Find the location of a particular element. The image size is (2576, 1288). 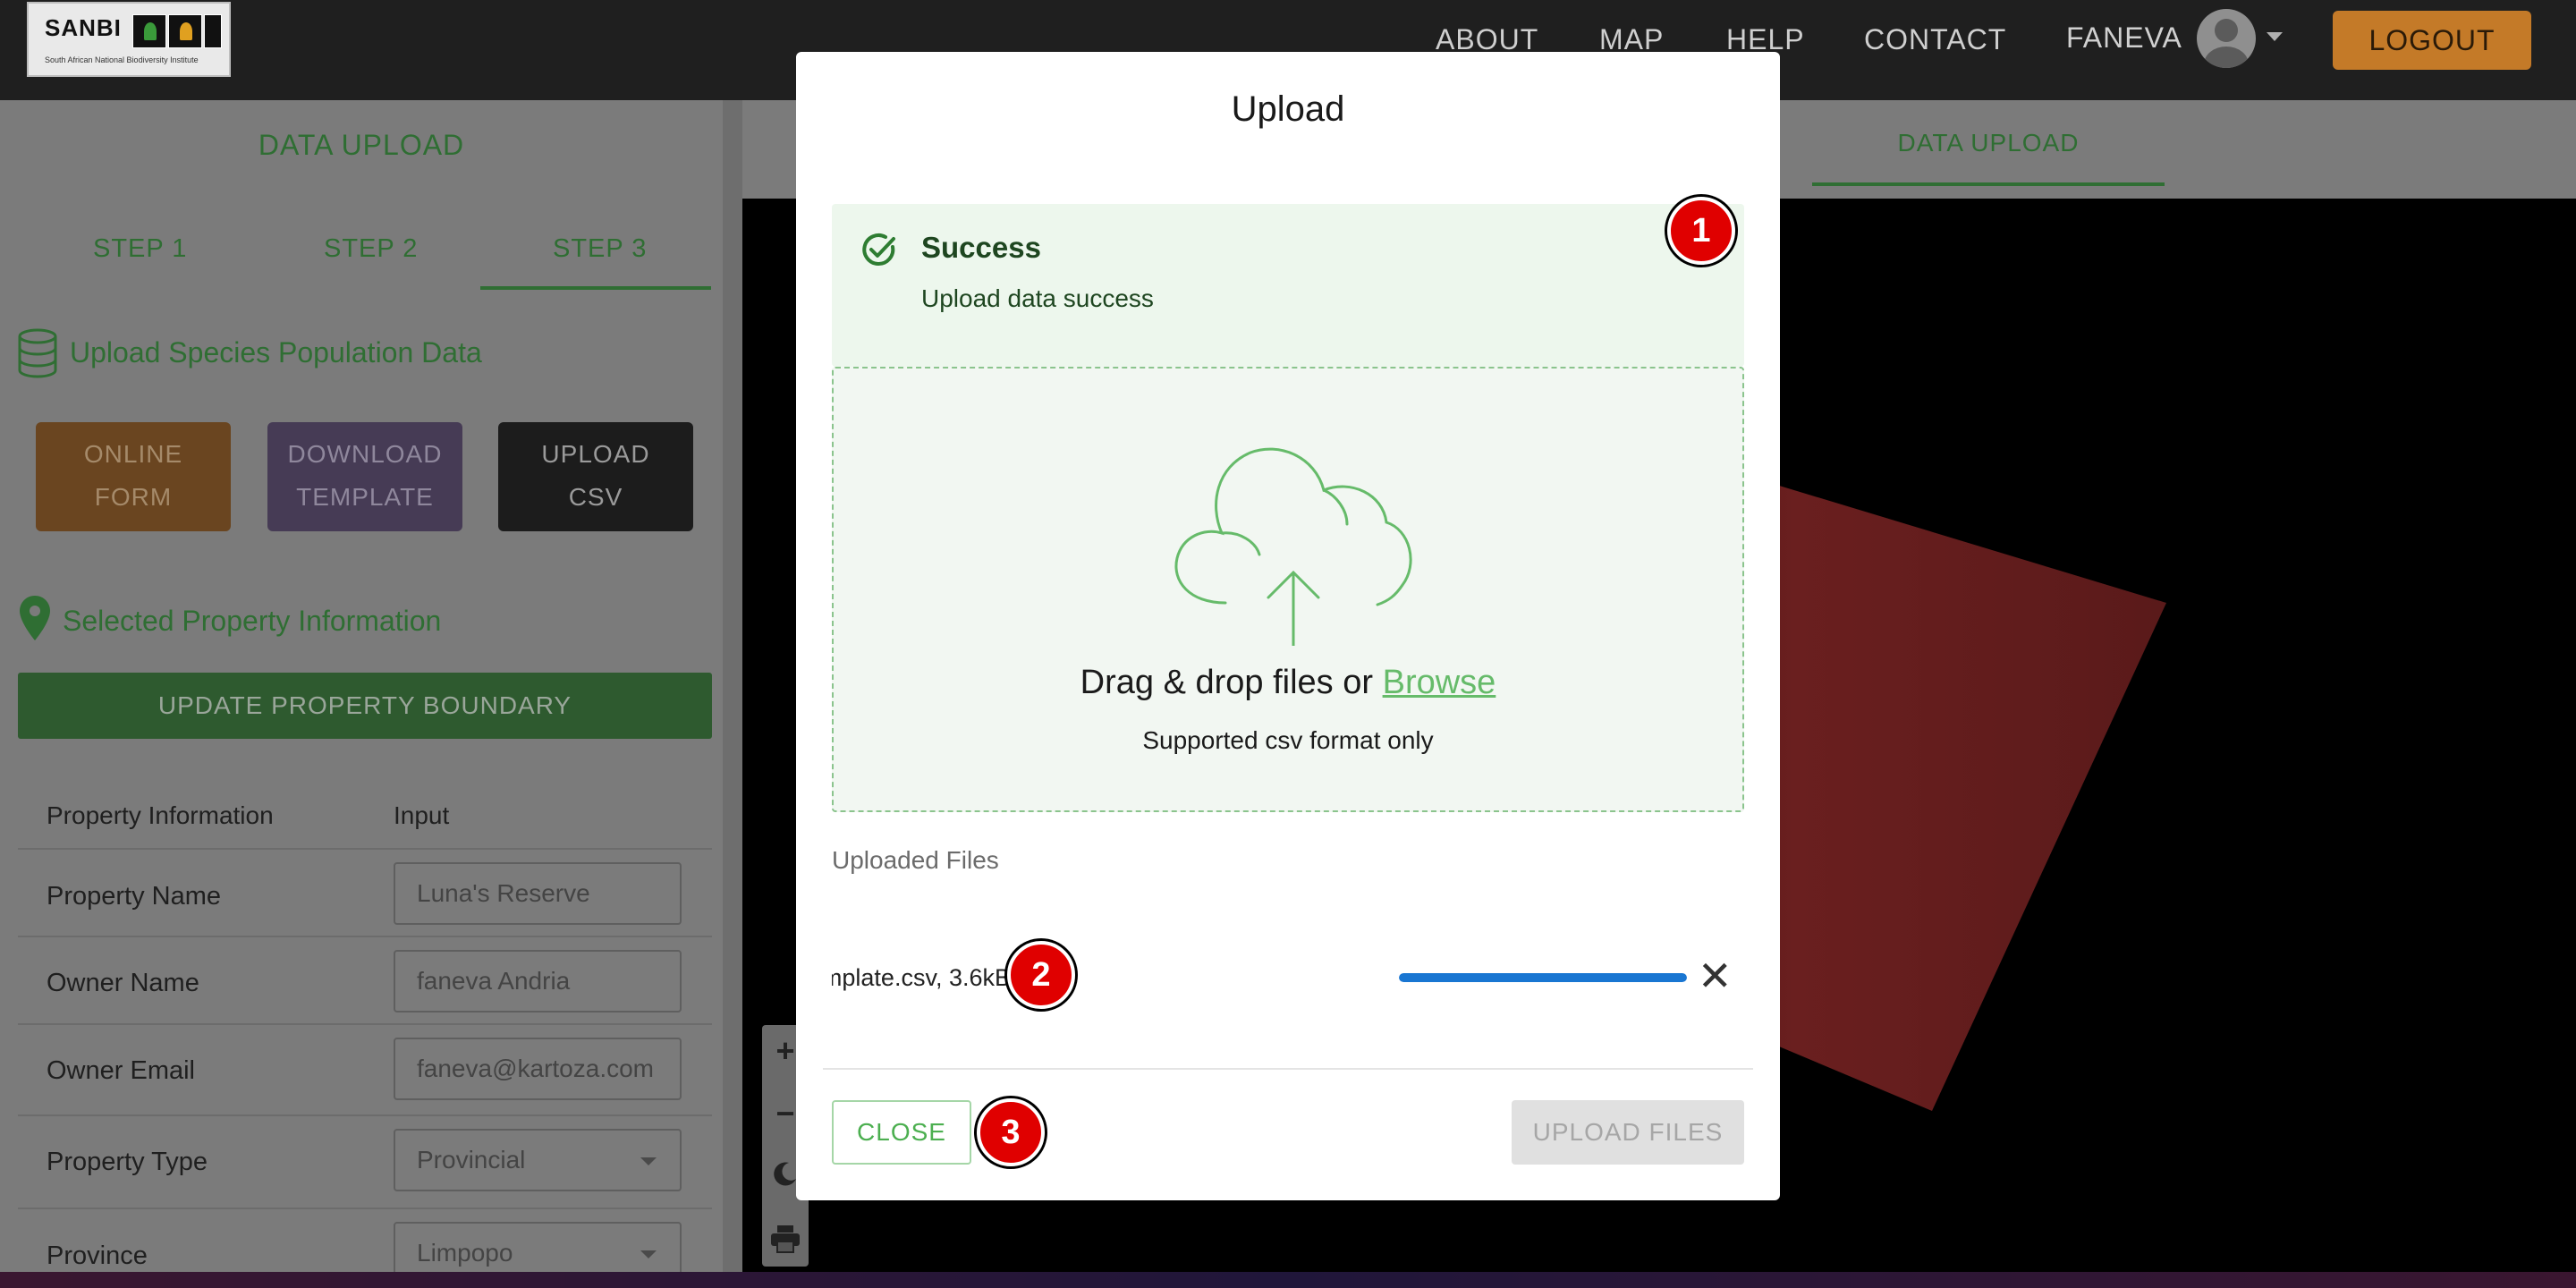

dropzone-prompt: Drag & drop files or is located at coordinates (1231, 682).